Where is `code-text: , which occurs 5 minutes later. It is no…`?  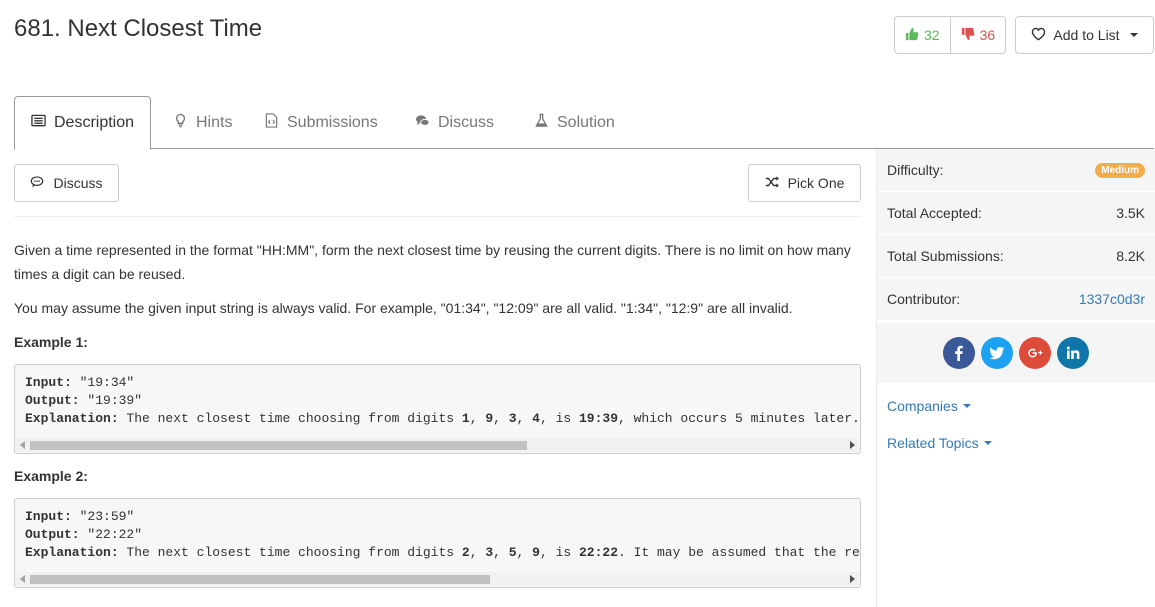 code-text: , which occurs 5 minutes later. It is no… is located at coordinates (739, 418).